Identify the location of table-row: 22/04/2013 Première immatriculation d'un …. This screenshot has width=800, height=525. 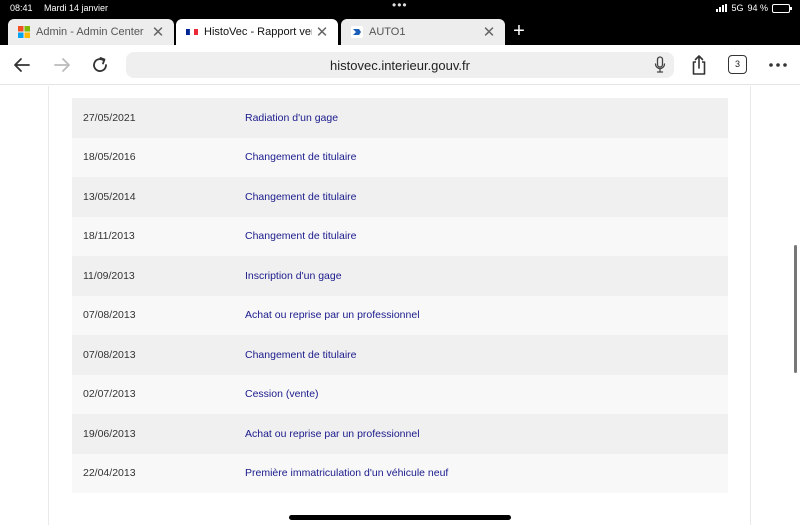
(400, 473).